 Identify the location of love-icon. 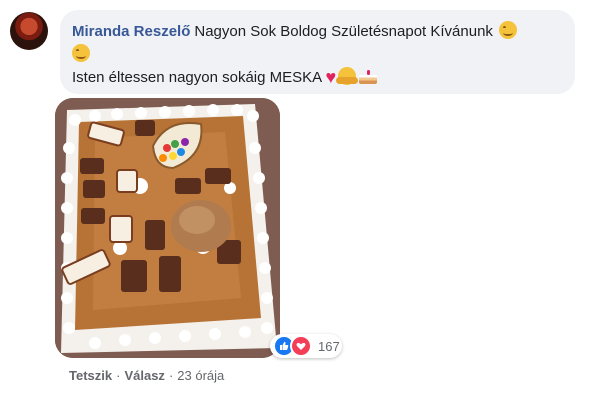
(301, 346).